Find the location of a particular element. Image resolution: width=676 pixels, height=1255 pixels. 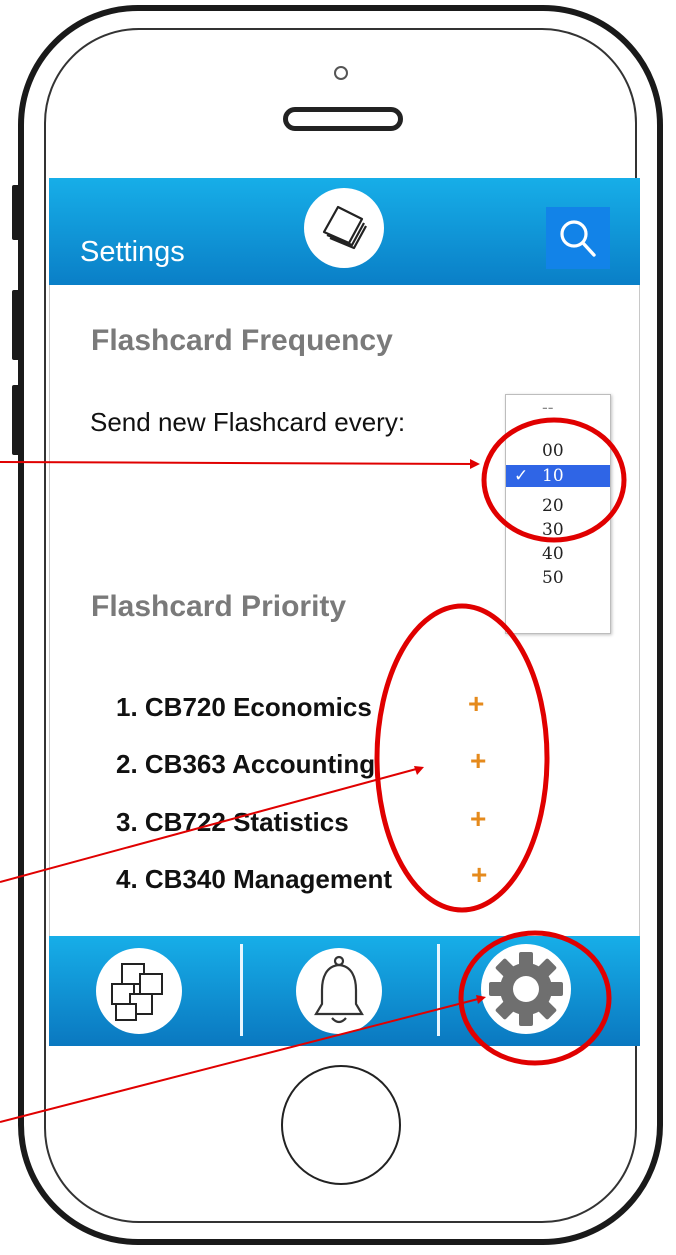

dropdown-highlight-ellipse is located at coordinates (554, 480).